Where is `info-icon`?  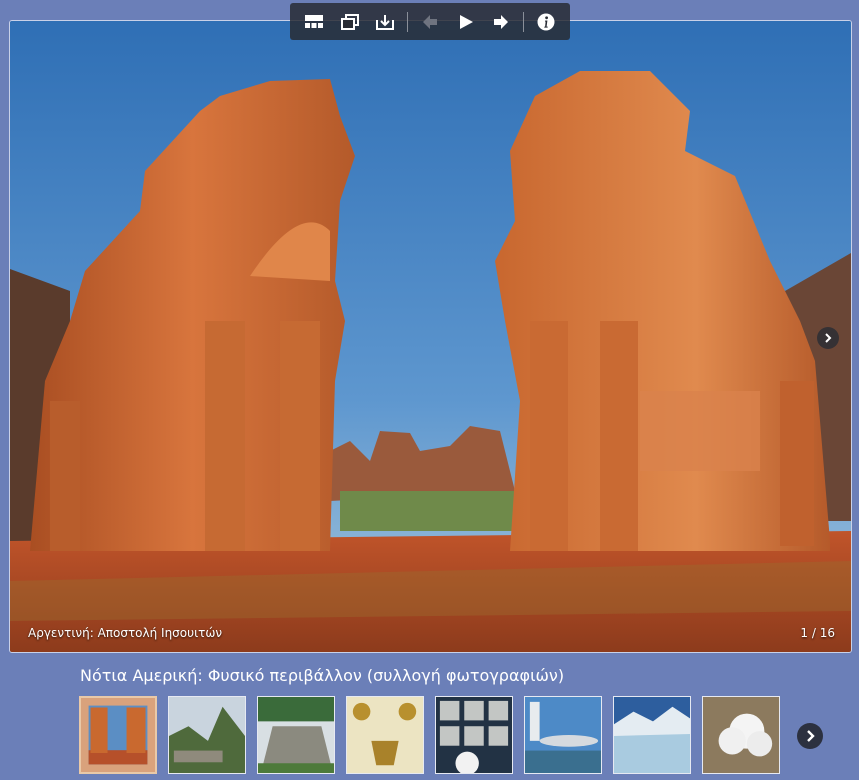 info-icon is located at coordinates (546, 21).